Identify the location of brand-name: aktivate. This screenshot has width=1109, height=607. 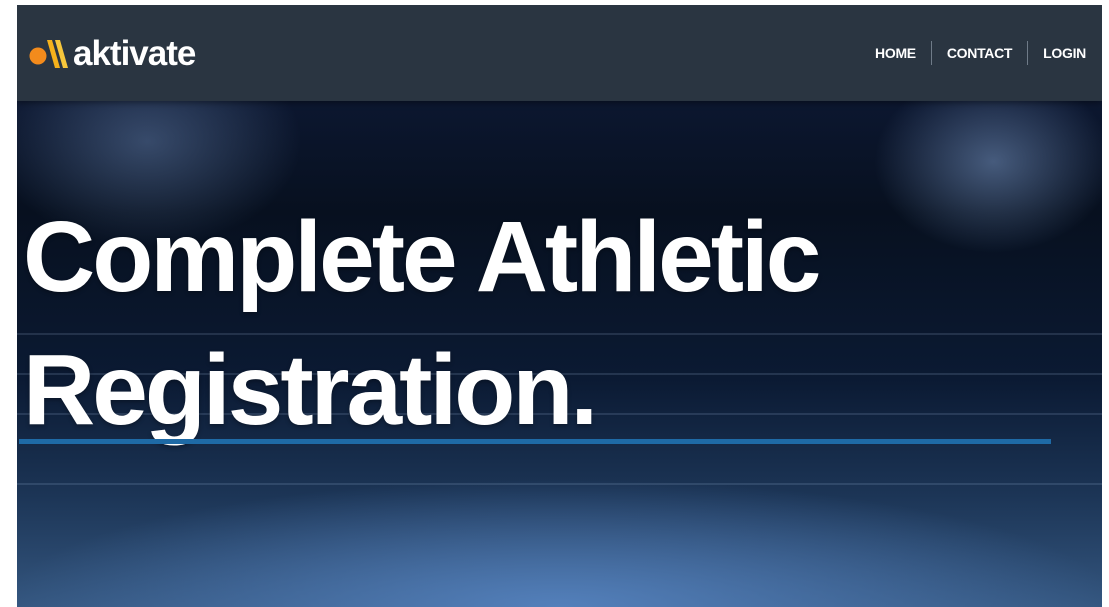
(134, 53).